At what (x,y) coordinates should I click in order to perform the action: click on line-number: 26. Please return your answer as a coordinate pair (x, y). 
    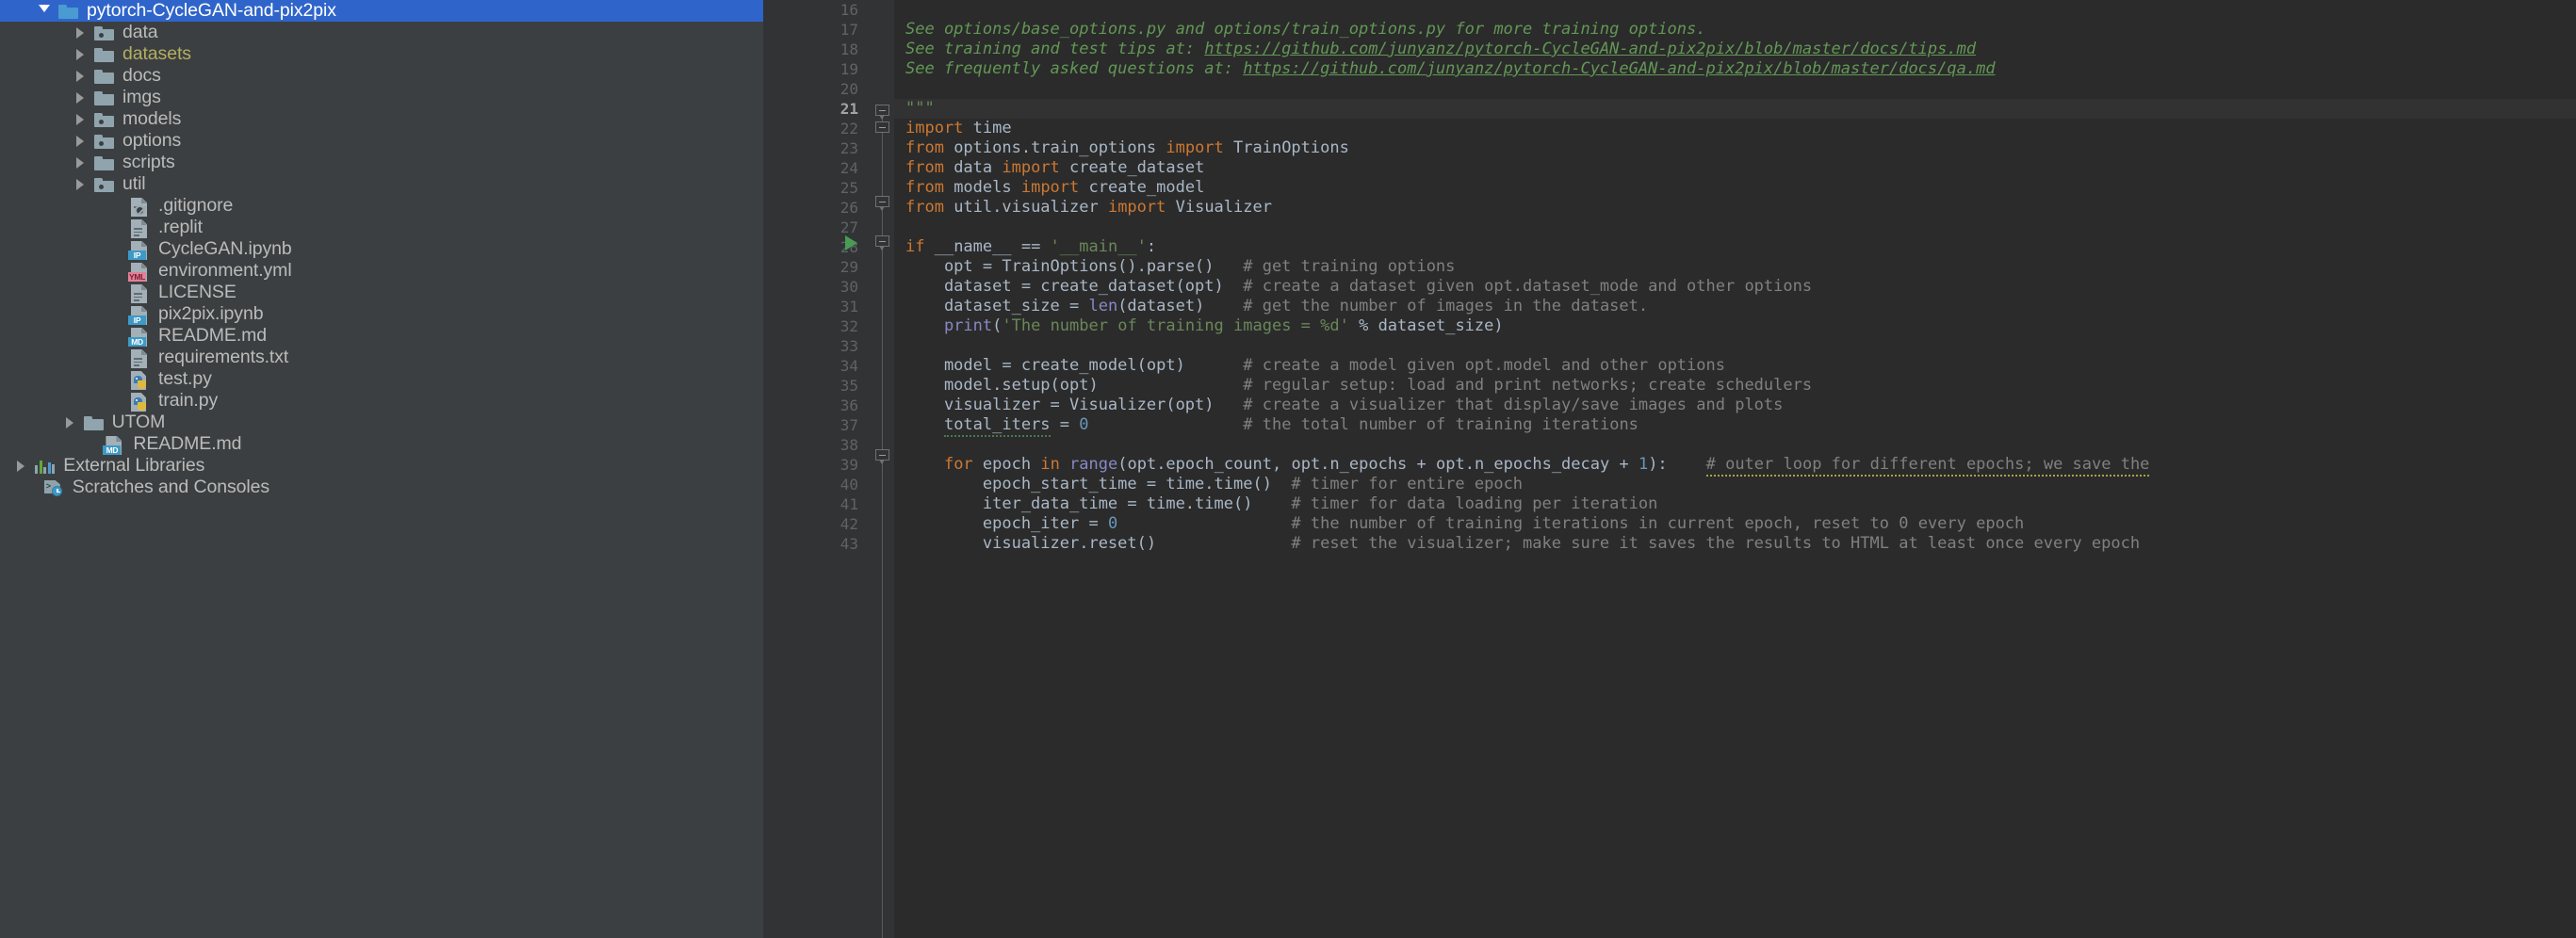
    Looking at the image, I should click on (817, 208).